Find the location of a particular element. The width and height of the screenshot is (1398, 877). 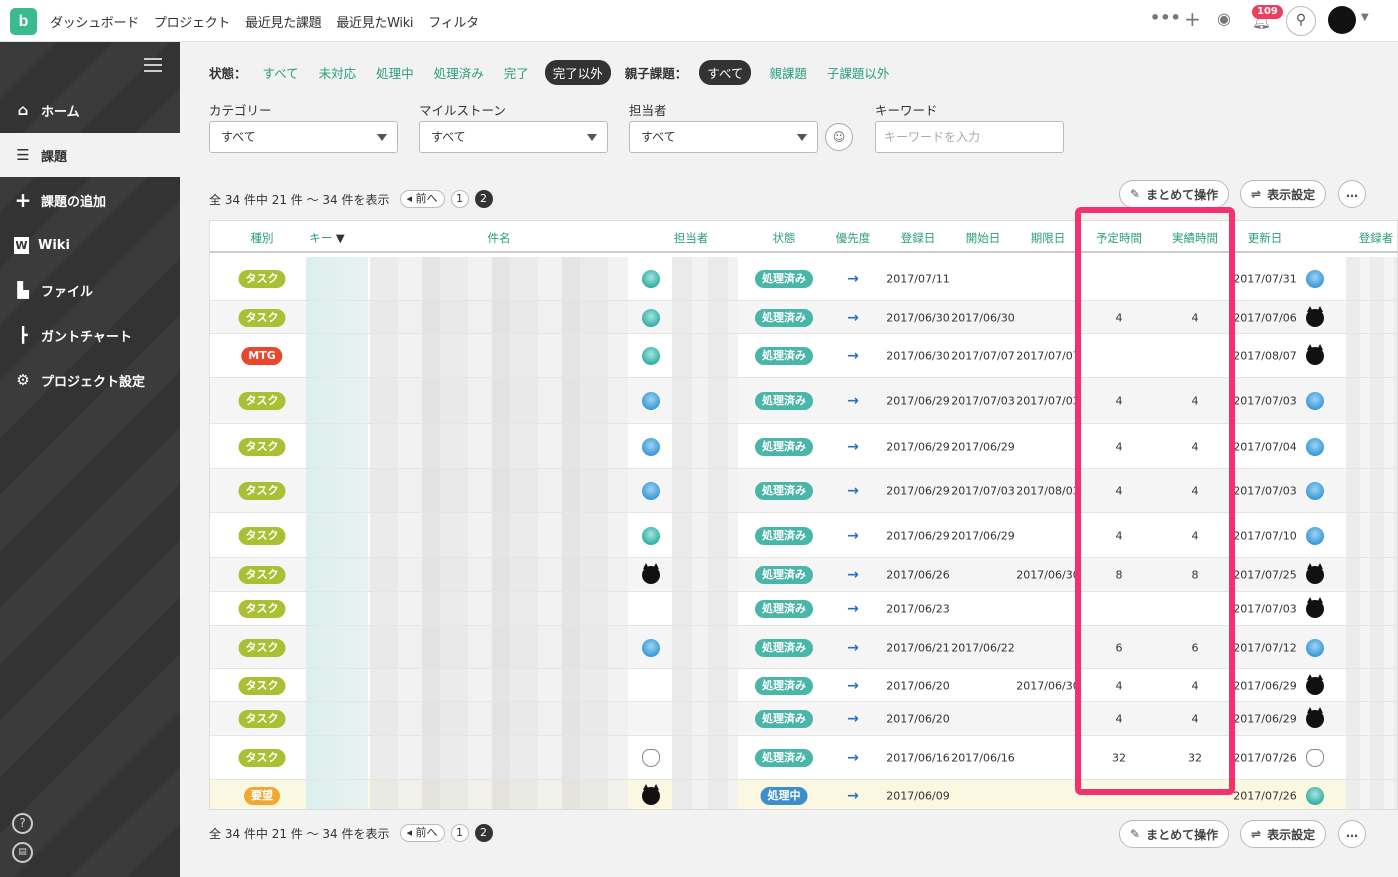

chat-icon: ▤ is located at coordinates (22, 852).